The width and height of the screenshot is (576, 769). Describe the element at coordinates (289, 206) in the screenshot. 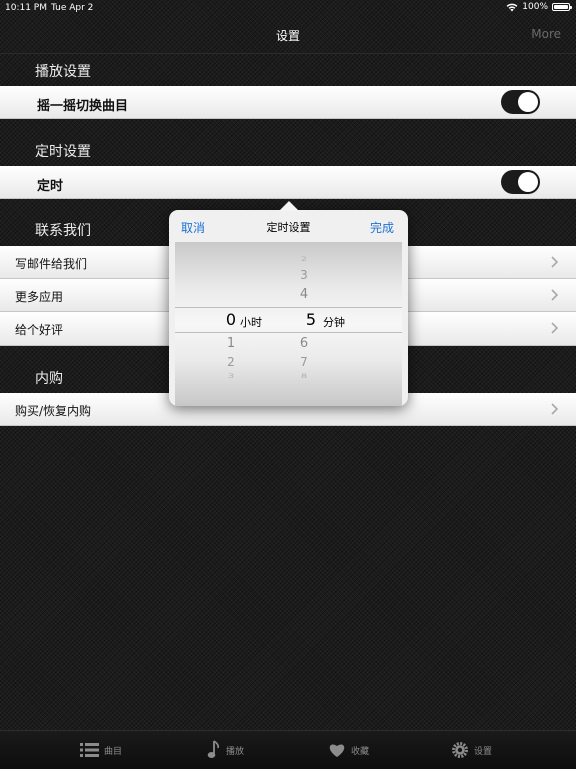

I see `popover-arrow` at that location.